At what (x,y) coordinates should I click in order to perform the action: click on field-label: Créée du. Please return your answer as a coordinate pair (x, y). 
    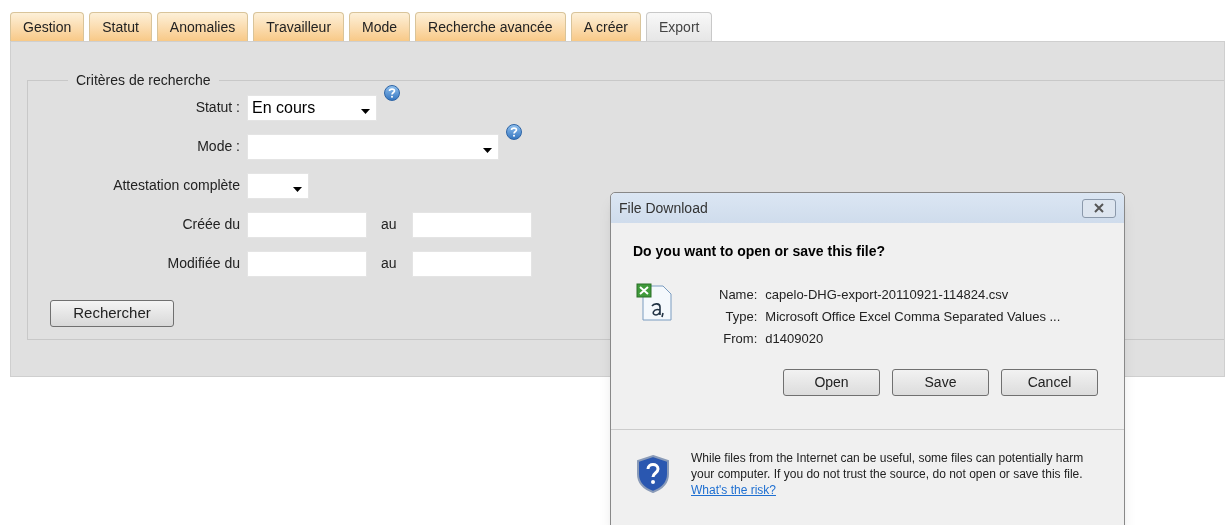
    Looking at the image, I should click on (211, 224).